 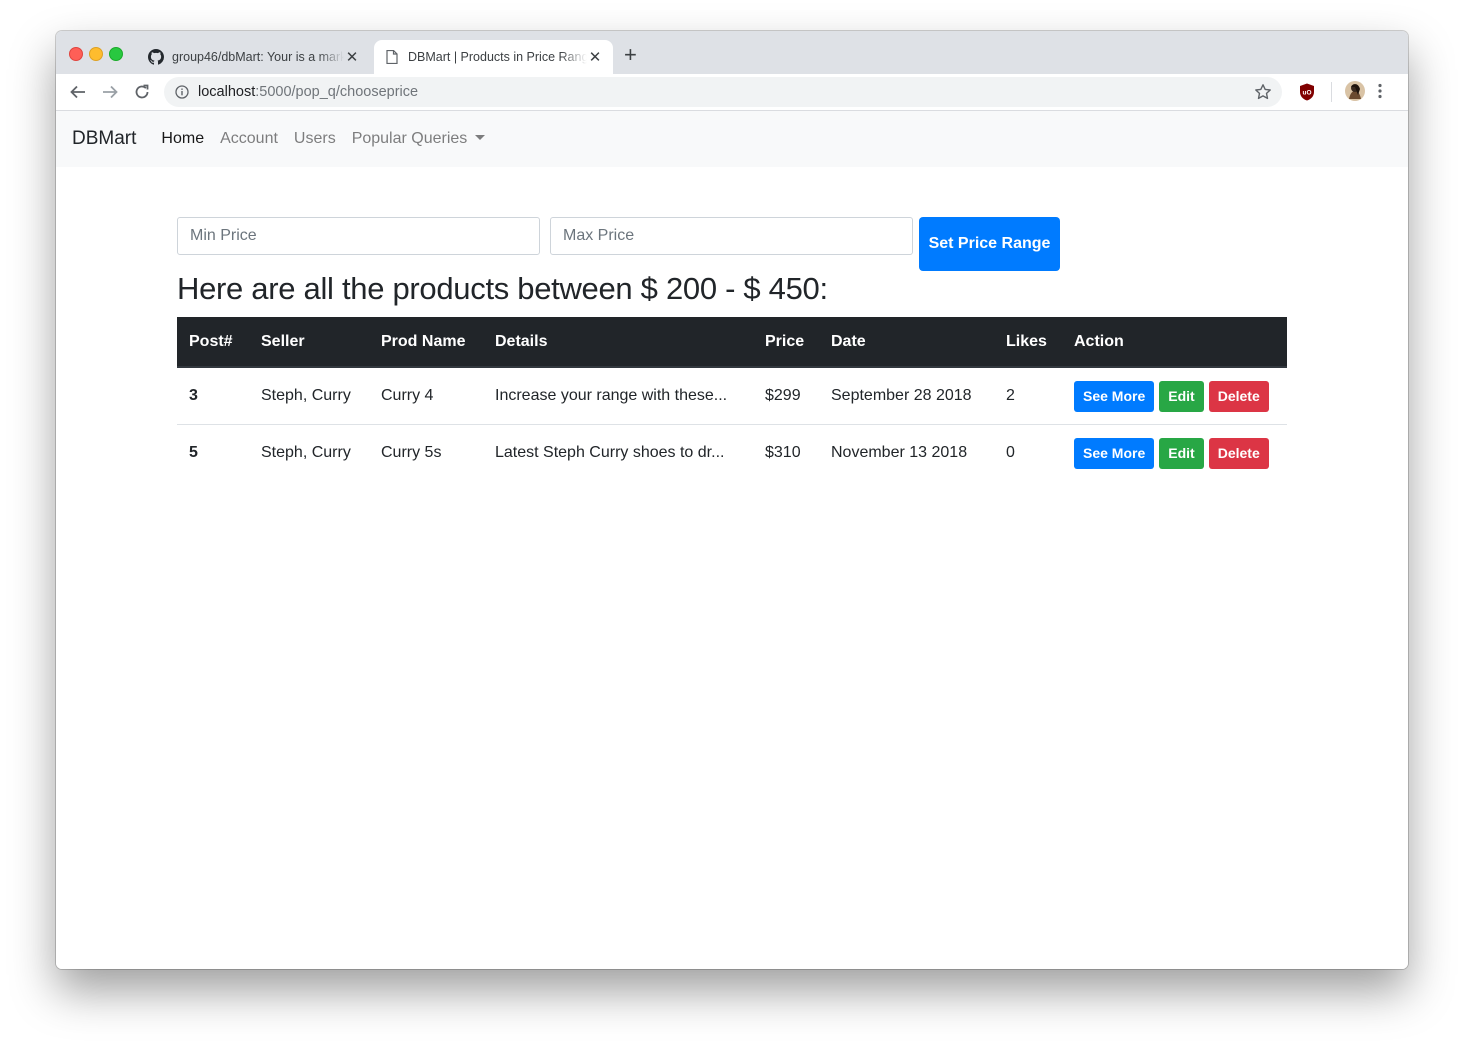 I want to click on nav-account: Account, so click(x=249, y=139).